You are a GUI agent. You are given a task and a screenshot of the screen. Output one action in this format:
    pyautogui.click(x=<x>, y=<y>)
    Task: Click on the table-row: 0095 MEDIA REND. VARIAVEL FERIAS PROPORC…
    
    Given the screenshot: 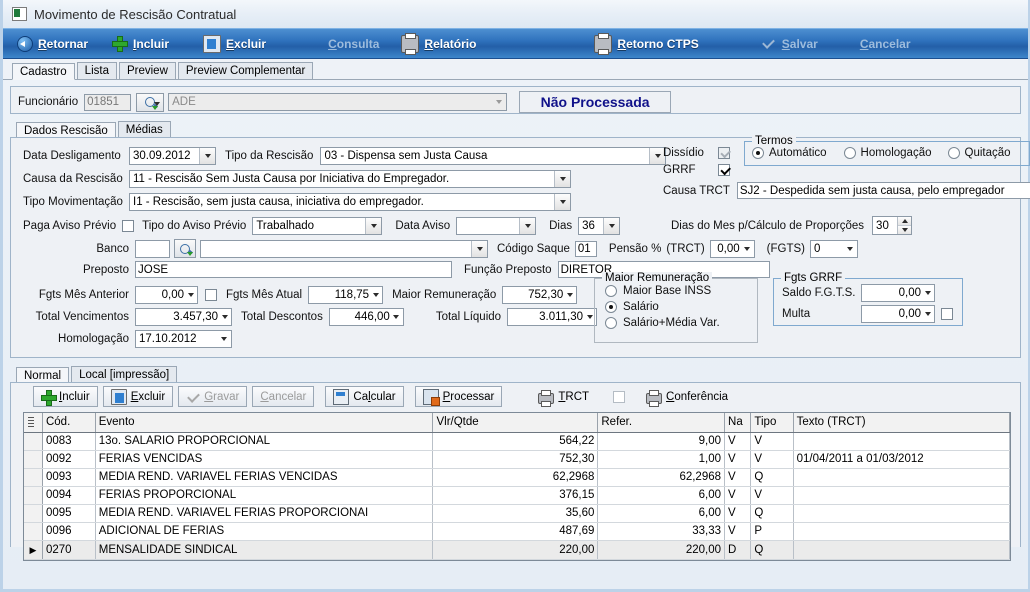 What is the action you would take?
    pyautogui.click(x=517, y=513)
    